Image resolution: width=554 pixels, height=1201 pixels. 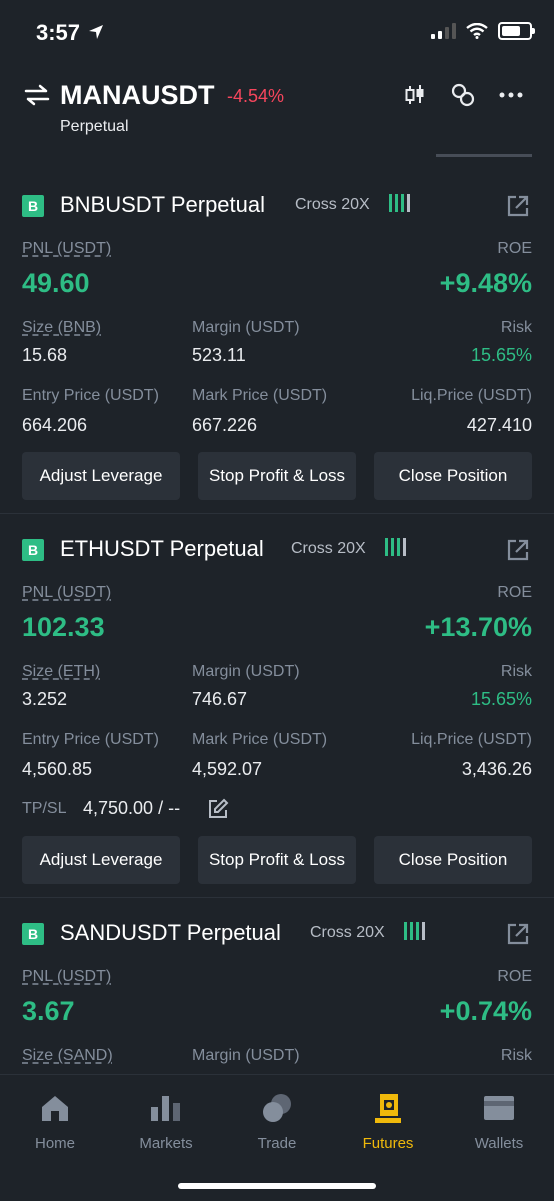 I want to click on margin-value: 523.11, so click(x=219, y=355).